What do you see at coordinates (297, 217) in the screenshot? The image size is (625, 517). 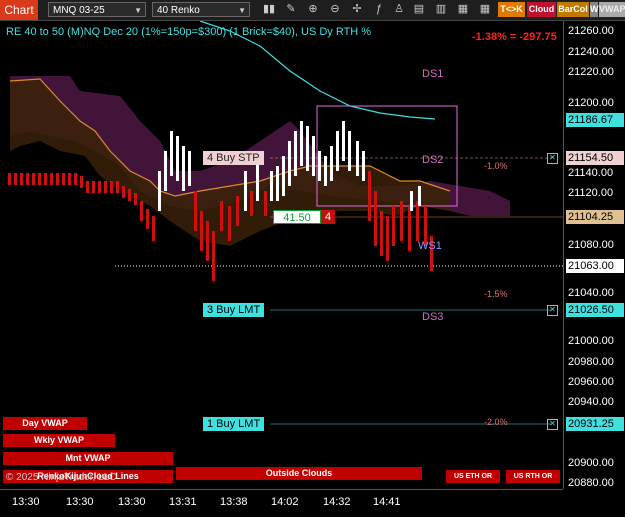 I see `position-value: 41.50` at bounding box center [297, 217].